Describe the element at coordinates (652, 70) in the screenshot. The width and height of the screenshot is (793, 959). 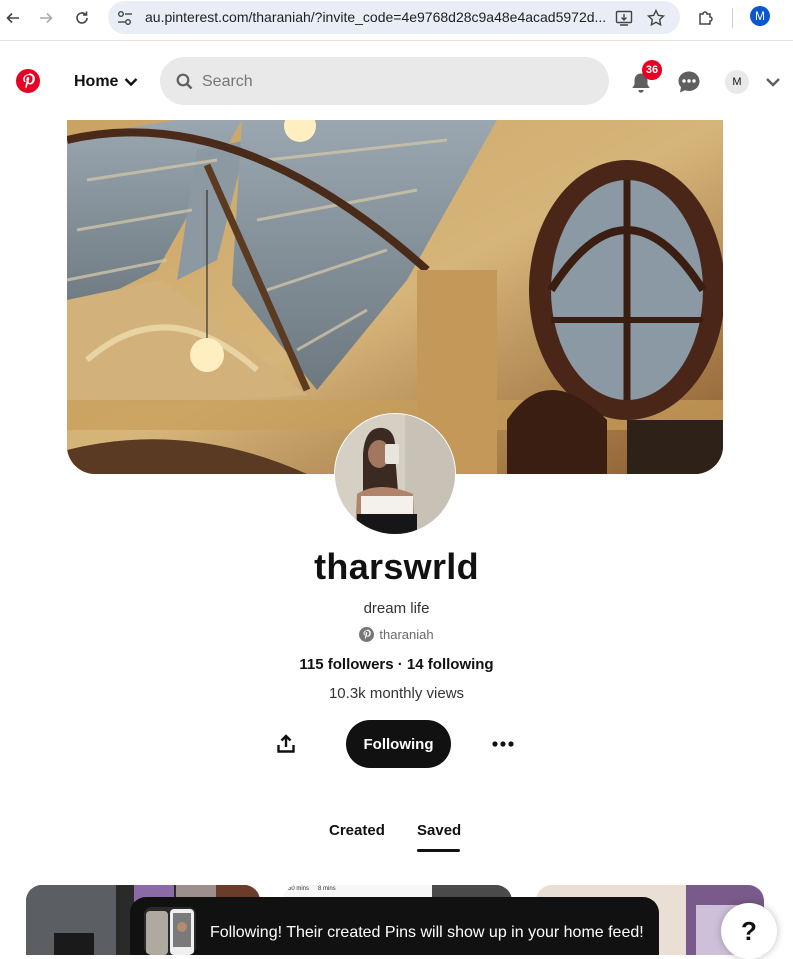
I see `notification-count-badge: 36` at that location.